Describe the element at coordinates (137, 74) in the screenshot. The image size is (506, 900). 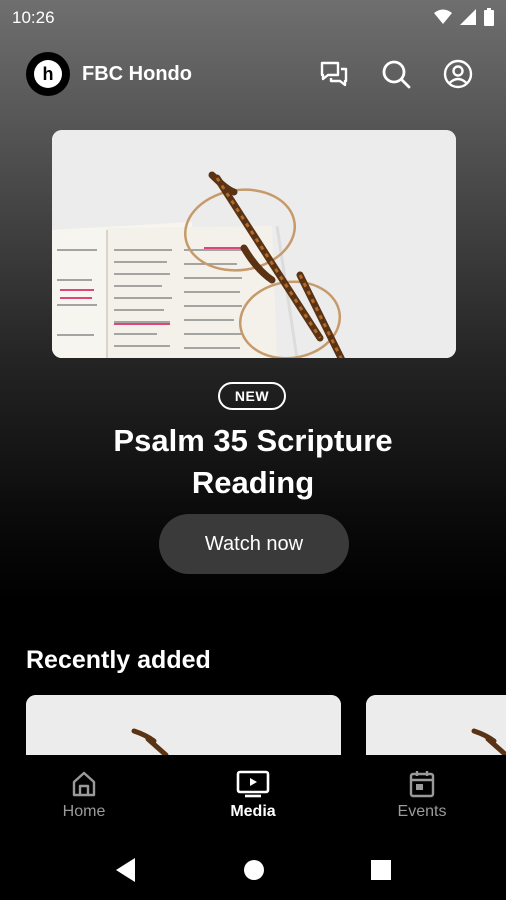
I see `app-title: FBC Hondo` at that location.